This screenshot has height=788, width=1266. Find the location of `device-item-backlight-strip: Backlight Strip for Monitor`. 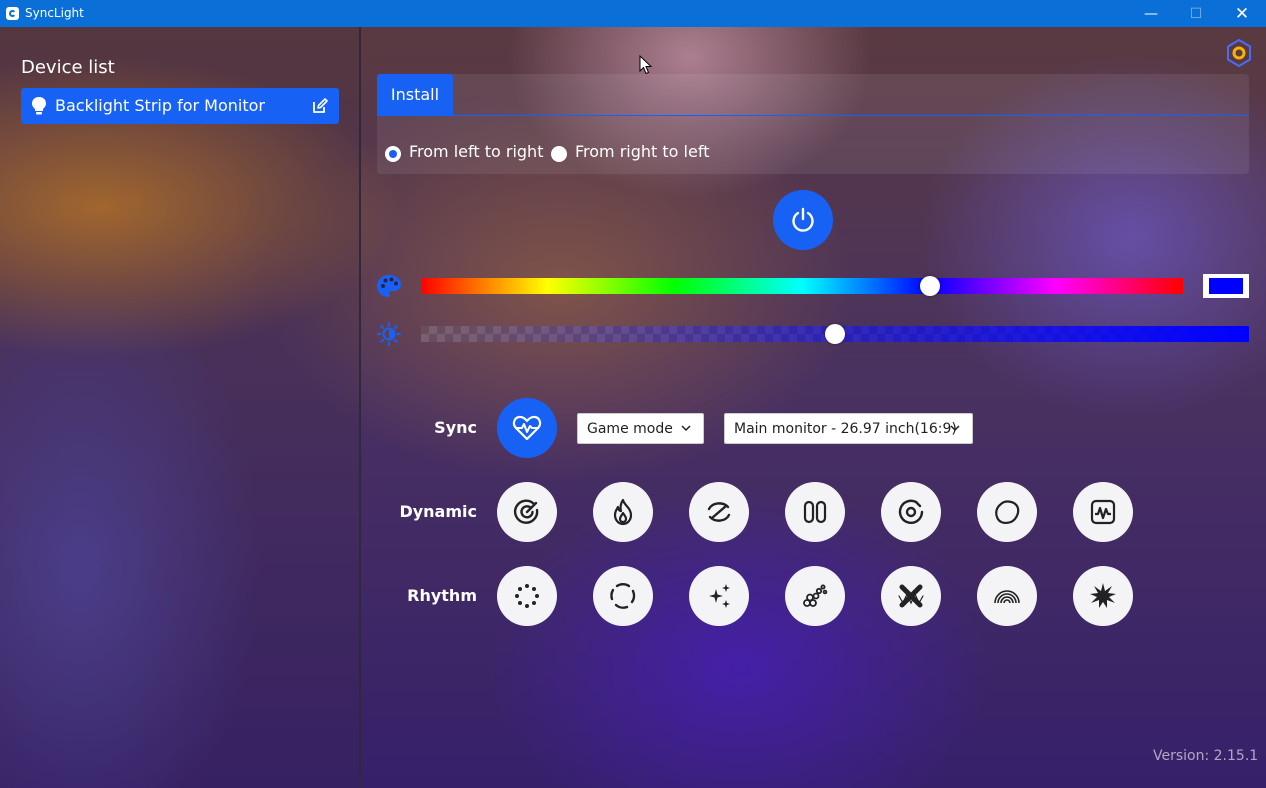

device-item-backlight-strip: Backlight Strip for Monitor is located at coordinates (180, 106).